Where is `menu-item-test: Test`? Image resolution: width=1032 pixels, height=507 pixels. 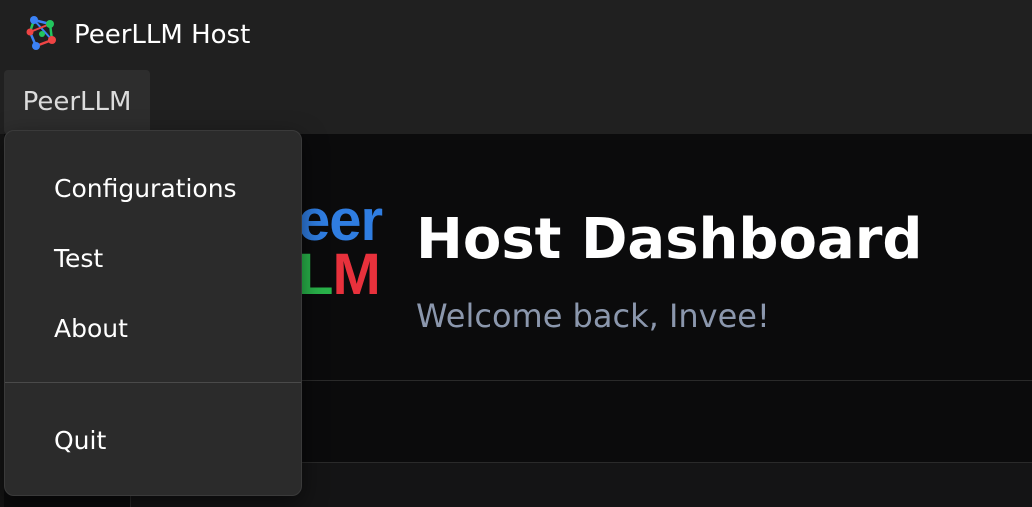
menu-item-test: Test is located at coordinates (153, 259).